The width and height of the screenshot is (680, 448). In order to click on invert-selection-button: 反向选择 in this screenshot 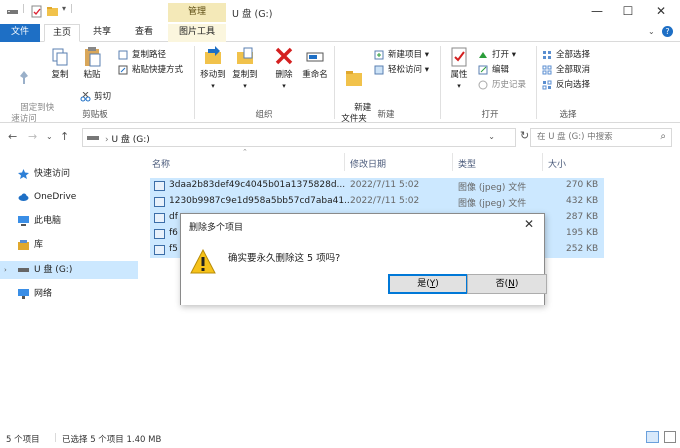, I will do `click(566, 85)`.